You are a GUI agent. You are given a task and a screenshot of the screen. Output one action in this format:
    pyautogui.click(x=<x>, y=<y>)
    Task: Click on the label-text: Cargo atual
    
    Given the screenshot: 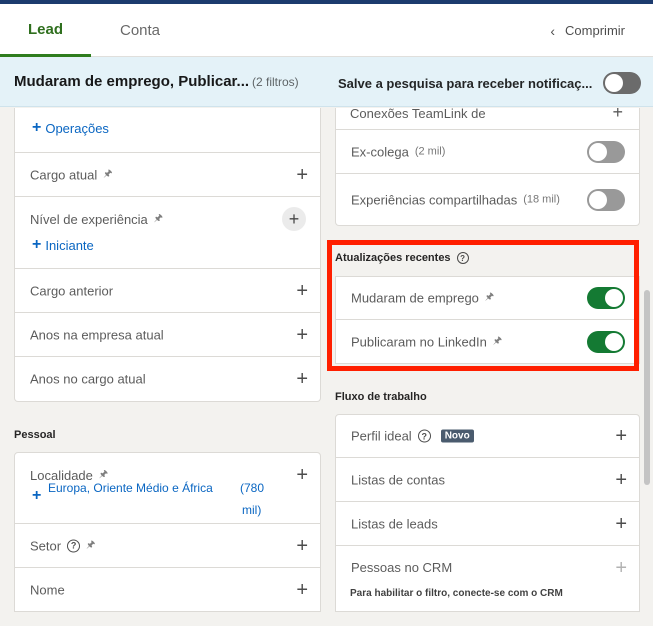 What is the action you would take?
    pyautogui.click(x=64, y=174)
    